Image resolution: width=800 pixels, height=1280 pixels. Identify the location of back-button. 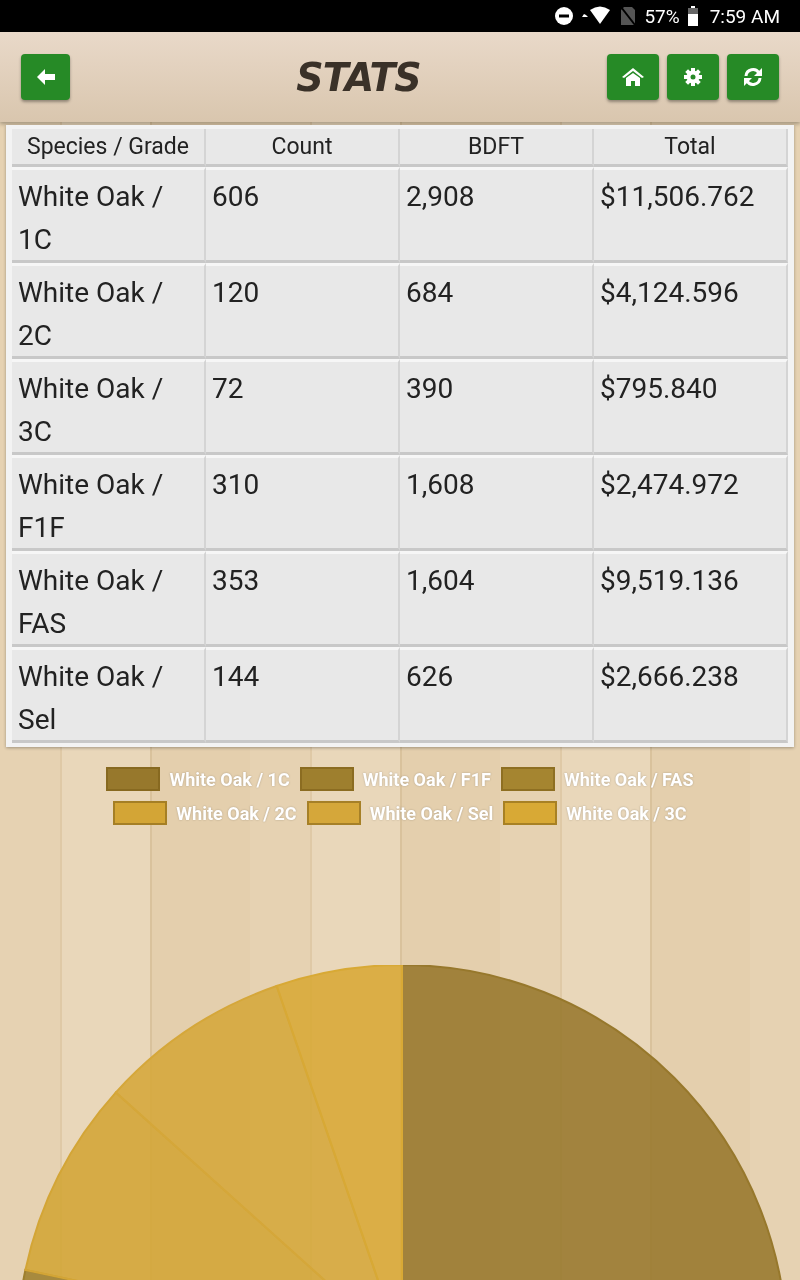
(45, 77).